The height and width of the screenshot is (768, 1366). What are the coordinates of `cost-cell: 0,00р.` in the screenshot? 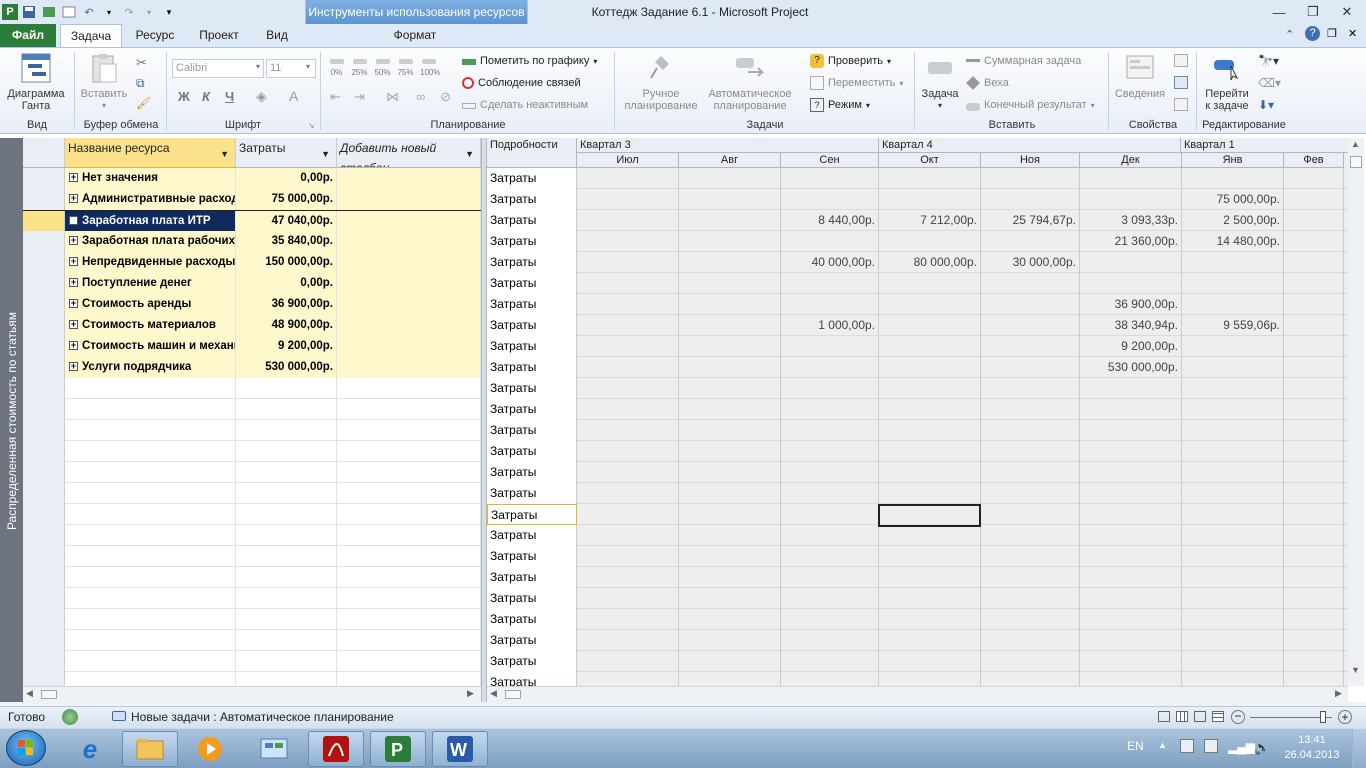 It's located at (286, 283).